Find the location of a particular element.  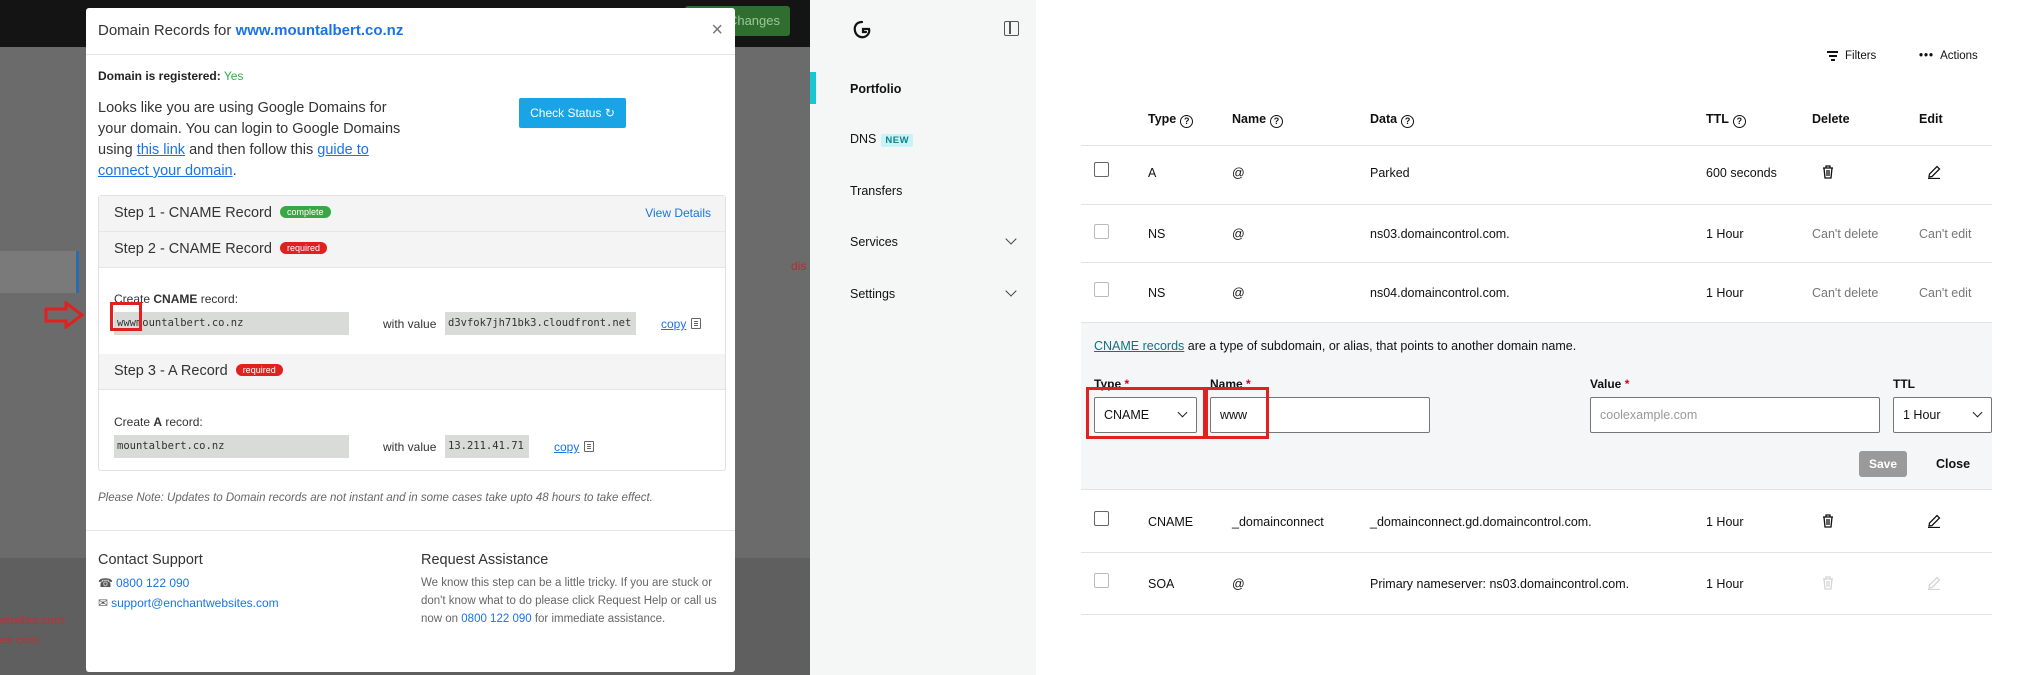

close-button: Close is located at coordinates (1953, 464).